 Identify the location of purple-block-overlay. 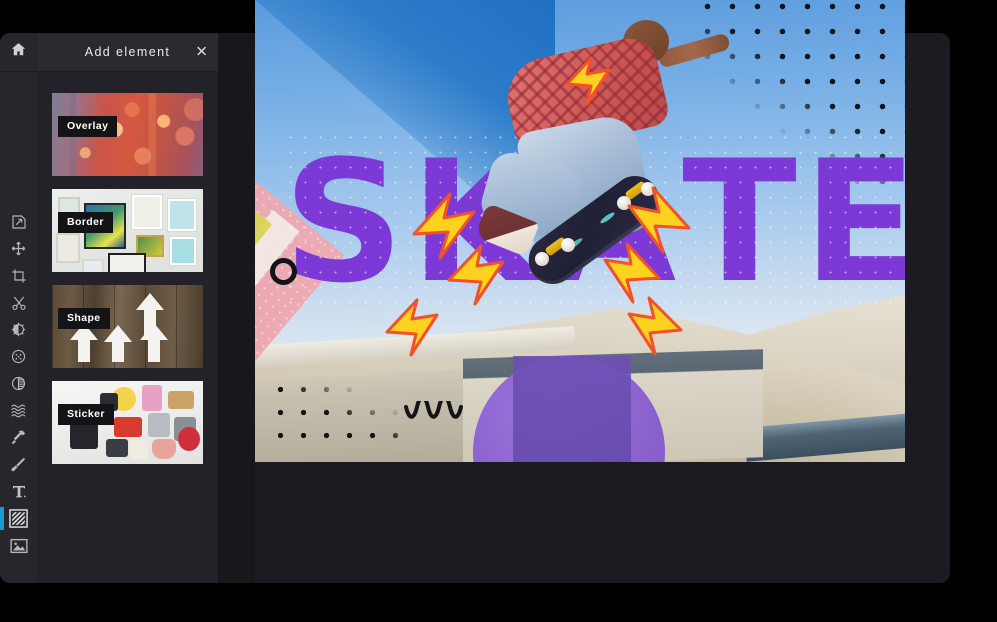
(572, 409).